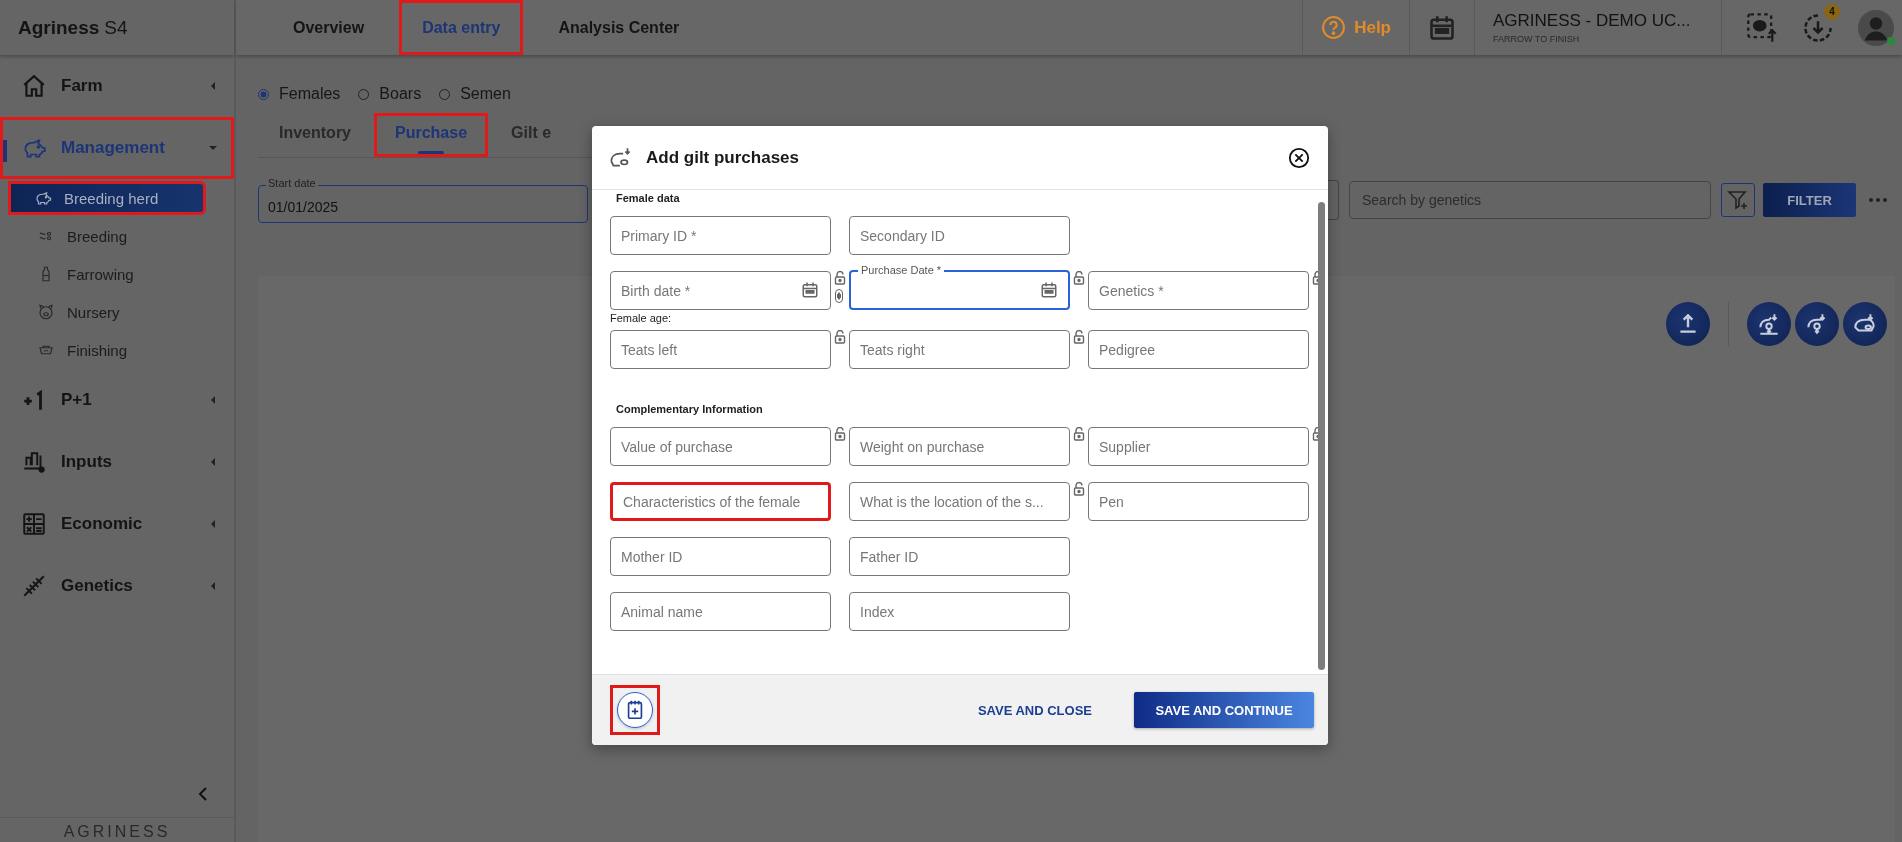 The image size is (1902, 842). Describe the element at coordinates (263, 94) in the screenshot. I see `radio-button` at that location.